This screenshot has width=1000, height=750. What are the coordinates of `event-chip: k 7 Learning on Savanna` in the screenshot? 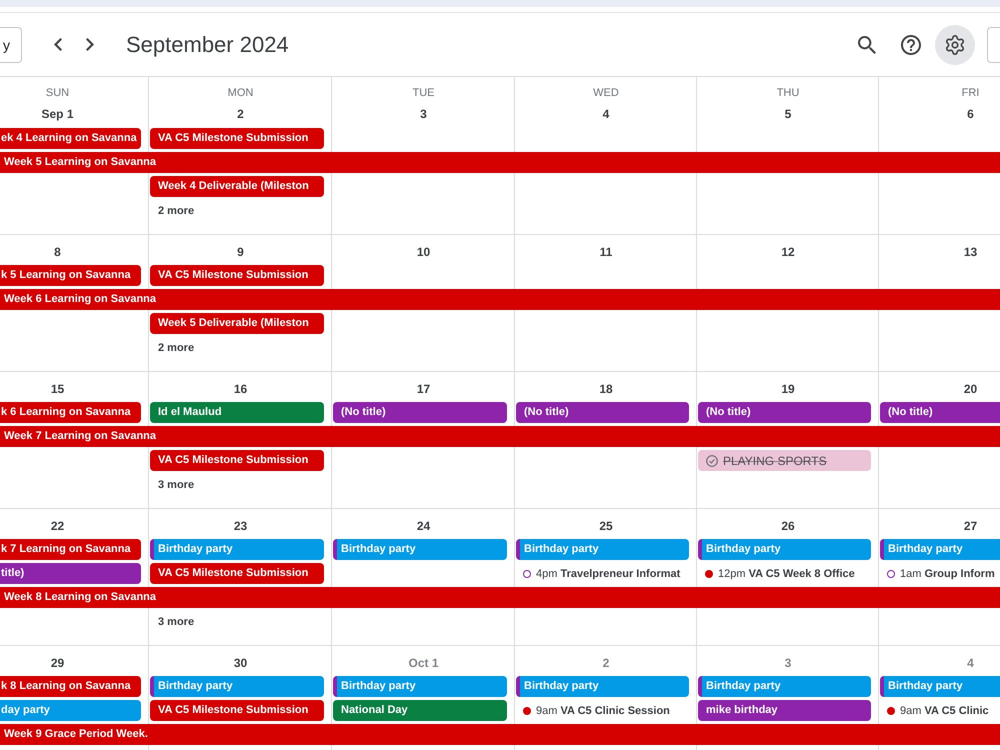 It's located at (70, 549).